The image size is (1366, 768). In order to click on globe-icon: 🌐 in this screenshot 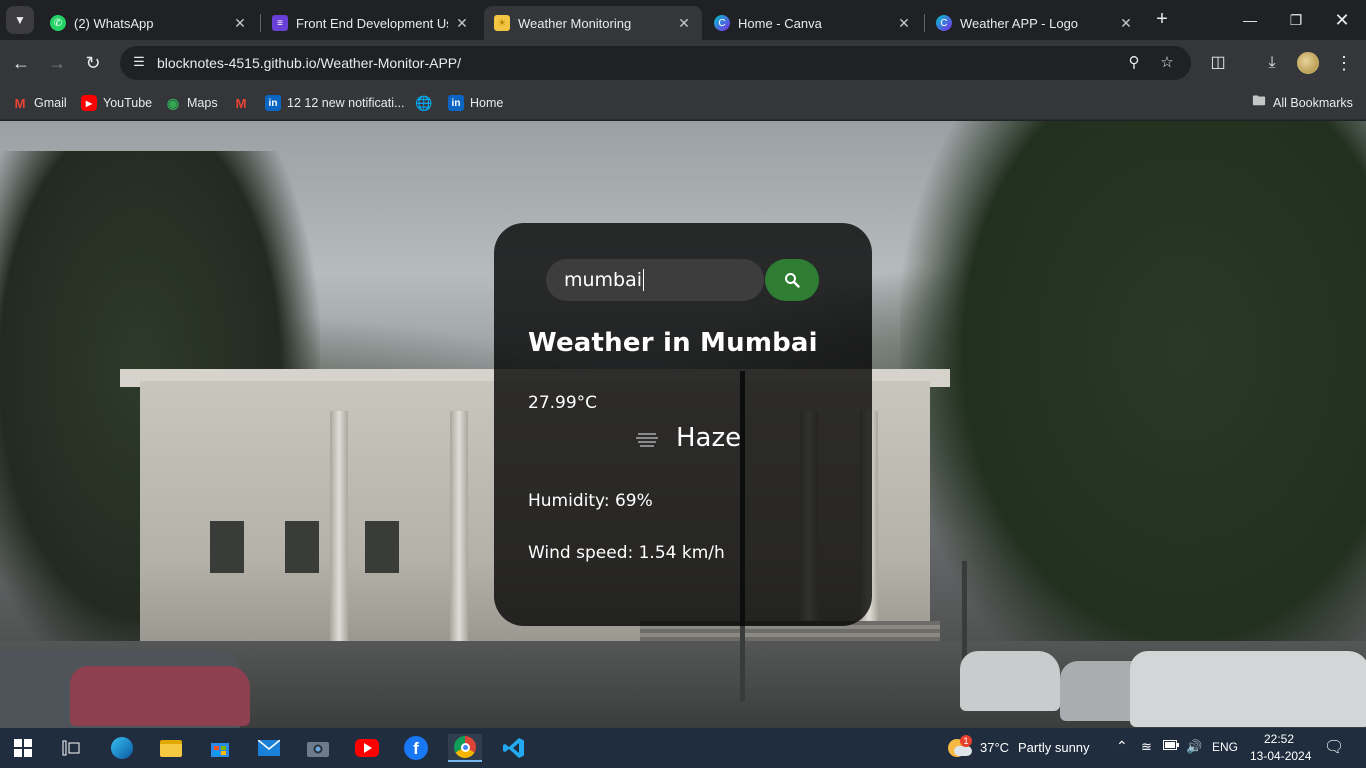, I will do `click(424, 102)`.